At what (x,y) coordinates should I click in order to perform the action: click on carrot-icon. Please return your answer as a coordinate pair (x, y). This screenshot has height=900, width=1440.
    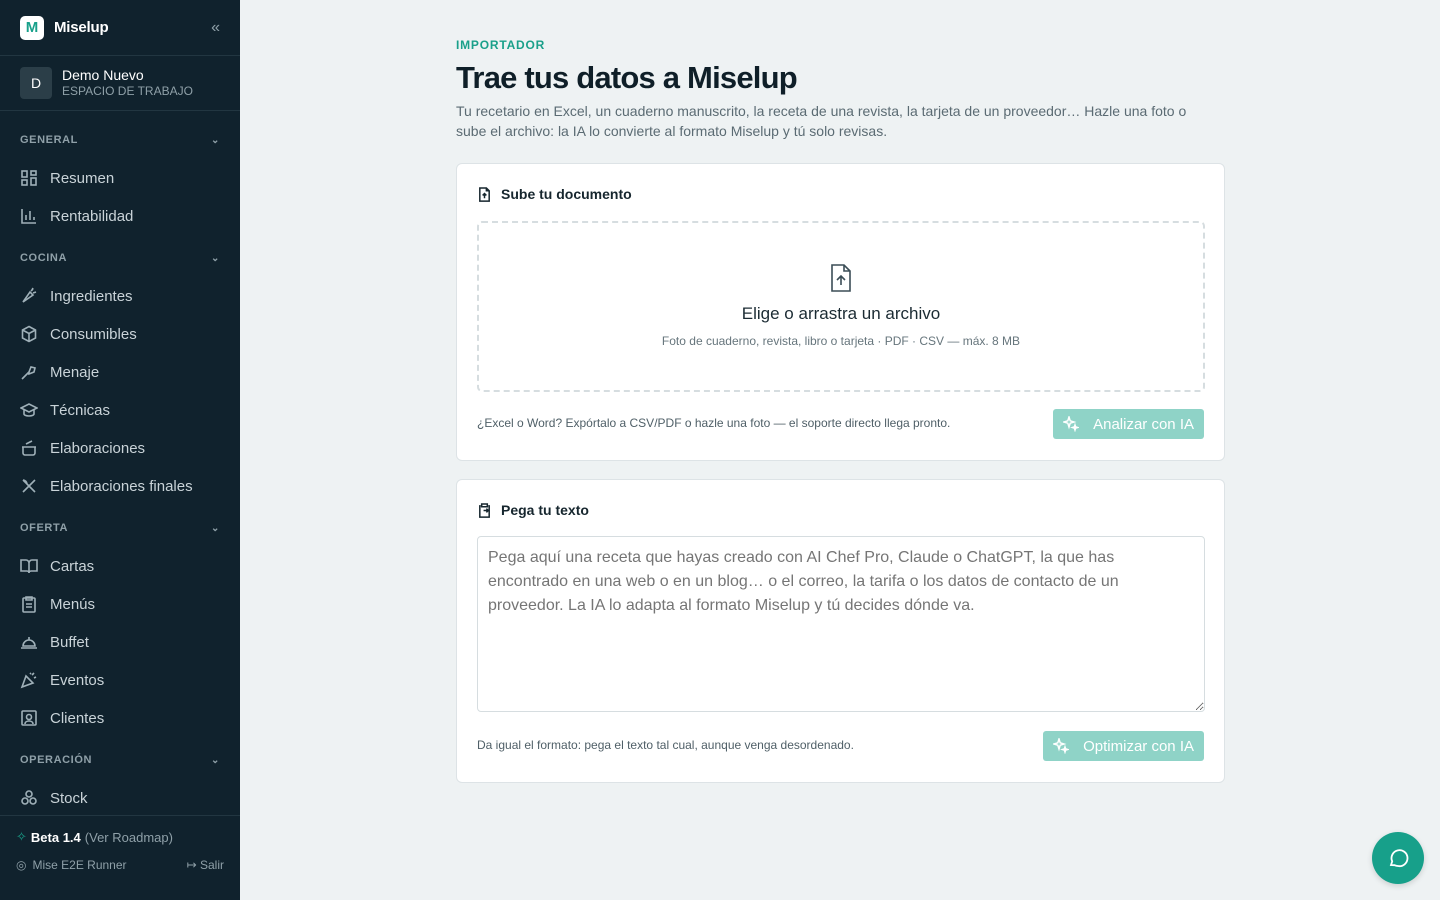
    Looking at the image, I should click on (29, 295).